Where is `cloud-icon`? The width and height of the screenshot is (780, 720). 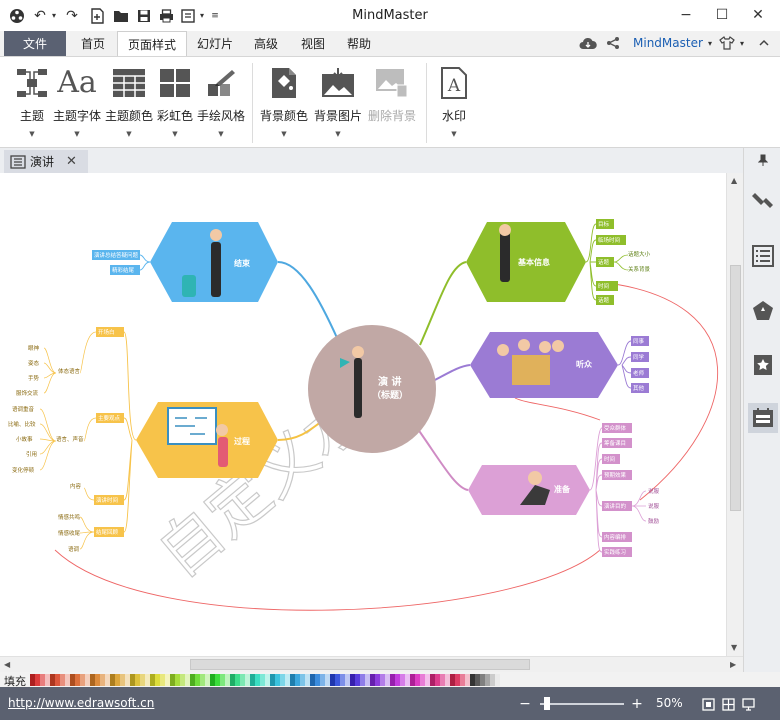
cloud-icon is located at coordinates (588, 43).